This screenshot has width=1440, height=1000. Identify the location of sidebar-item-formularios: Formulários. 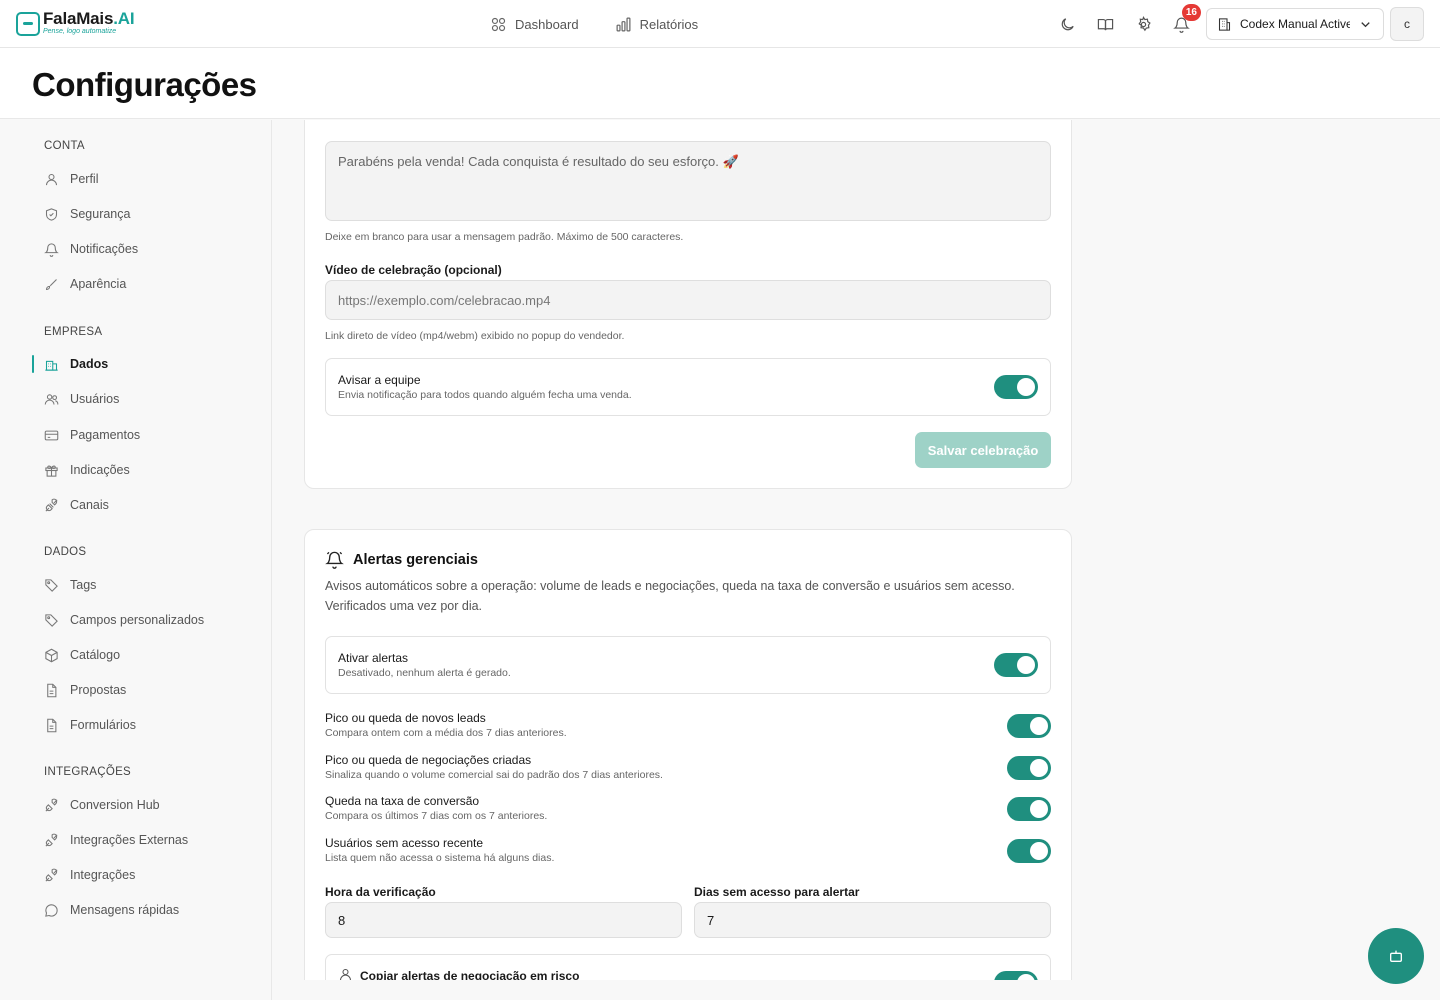
(90, 725).